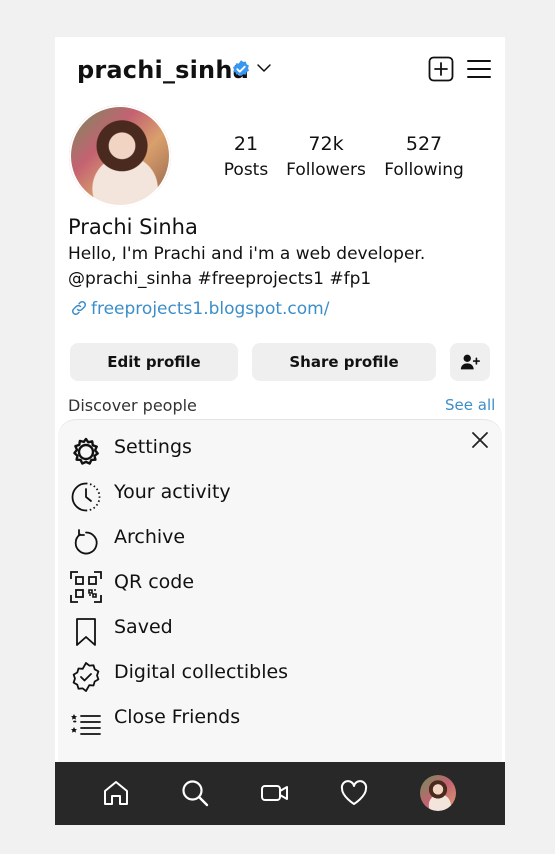 The width and height of the screenshot is (555, 854). What do you see at coordinates (86, 451) in the screenshot?
I see `gear-icon` at bounding box center [86, 451].